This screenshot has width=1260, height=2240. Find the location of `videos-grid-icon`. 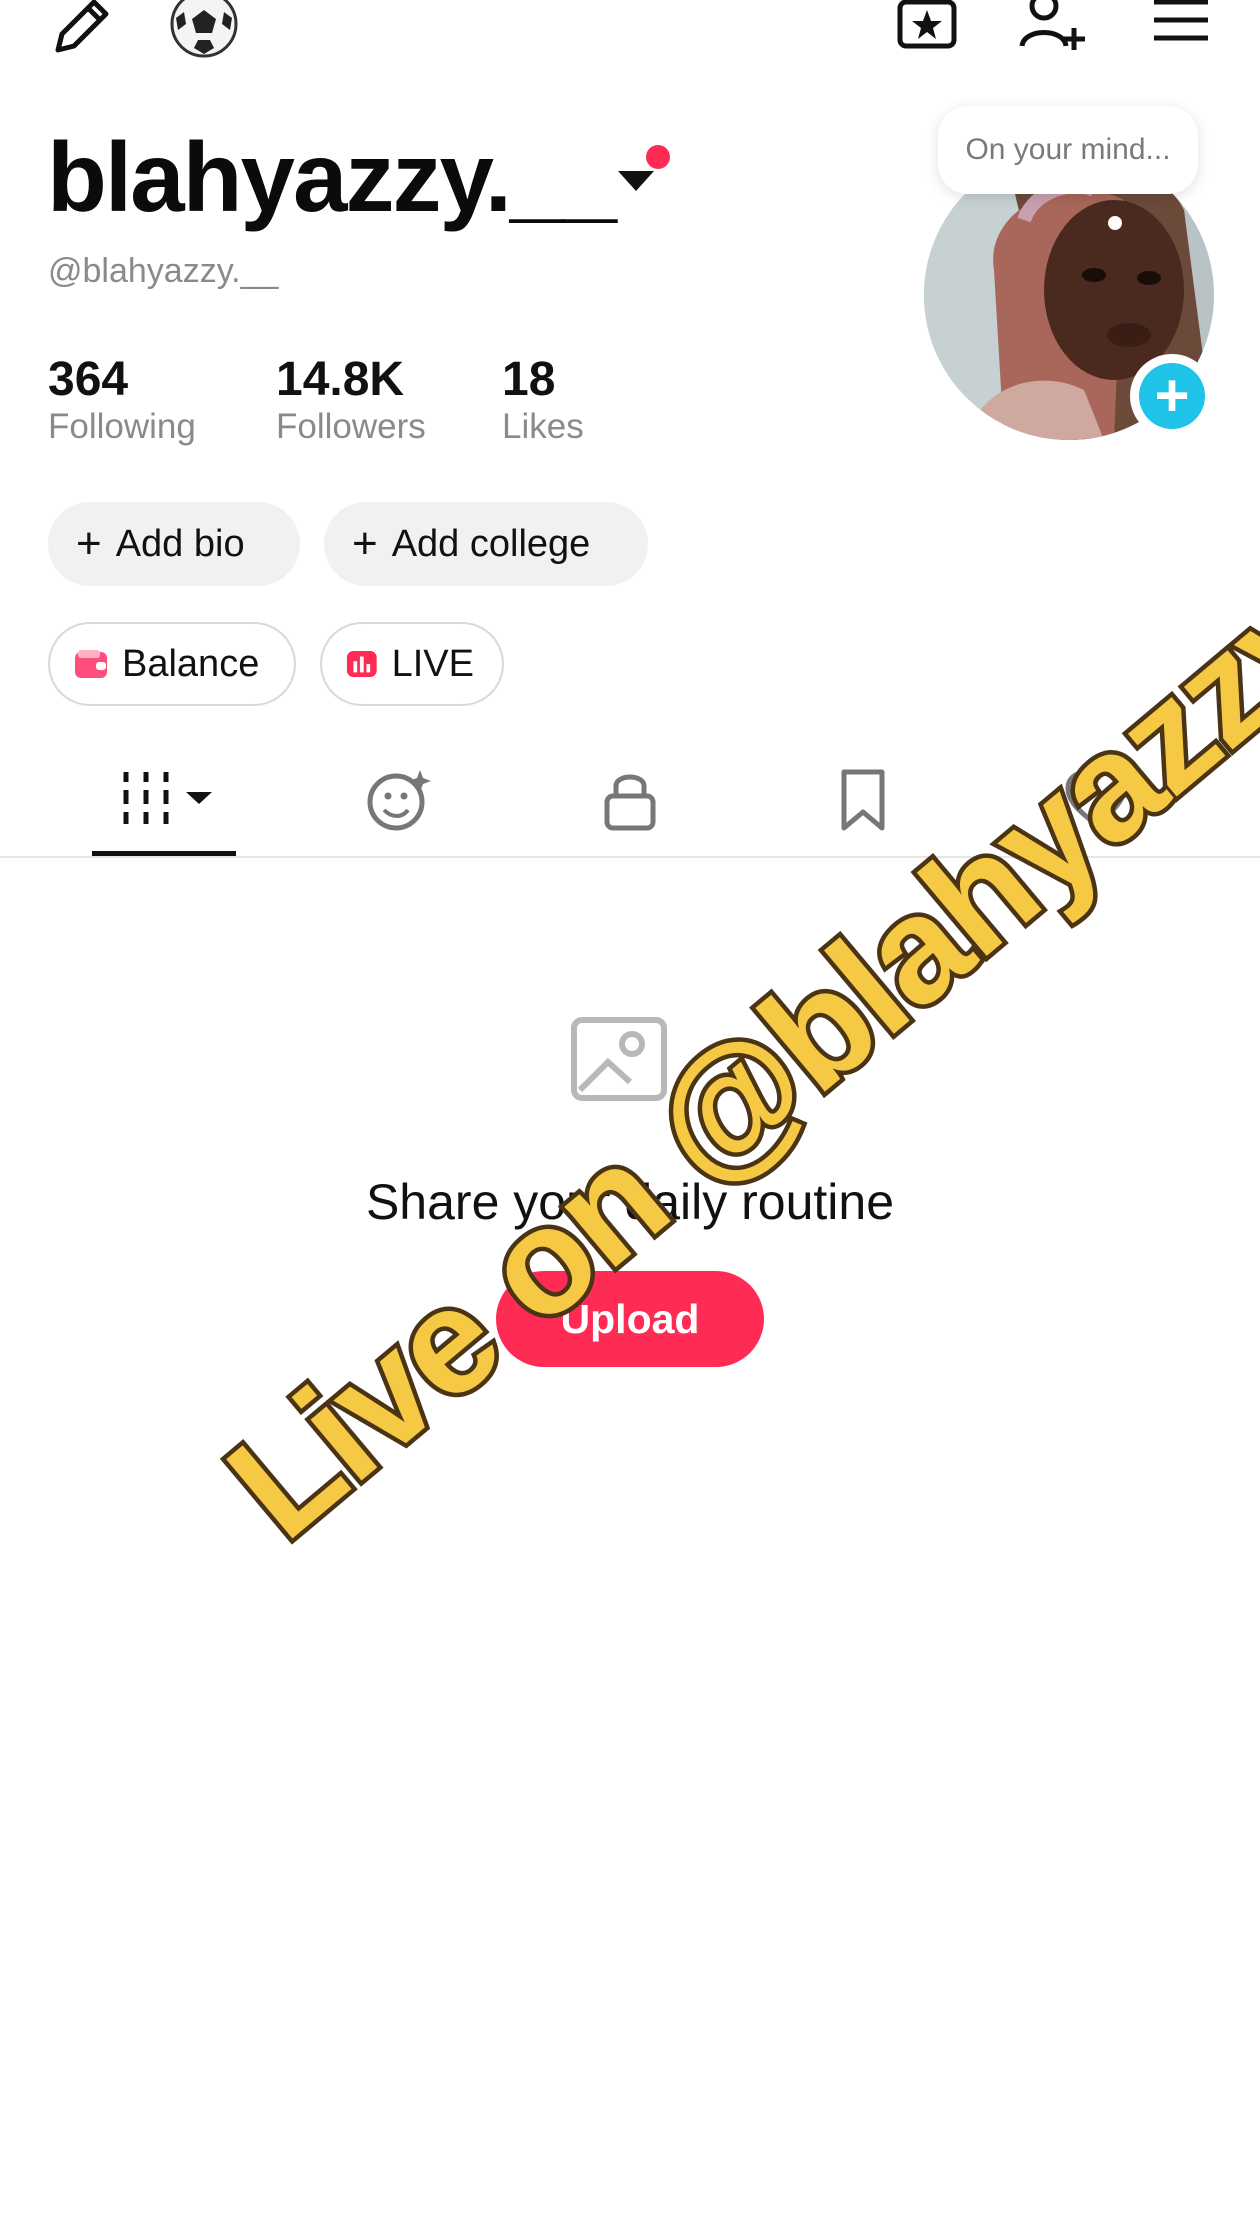

videos-grid-icon is located at coordinates (167, 798).